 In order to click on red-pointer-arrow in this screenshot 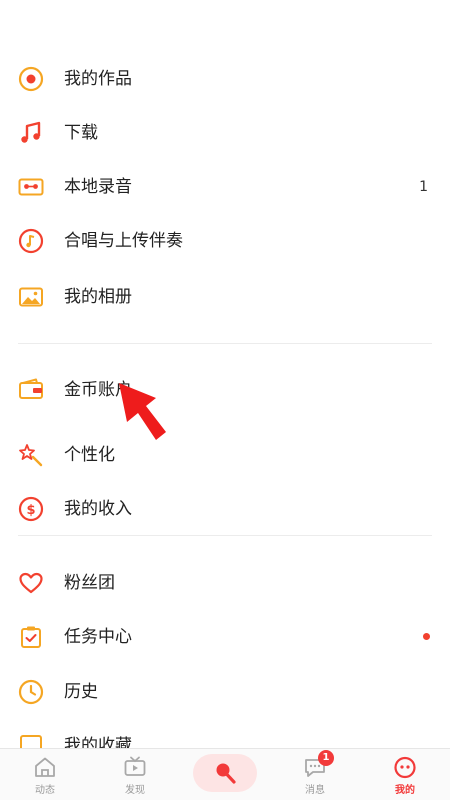, I will do `click(142, 411)`.